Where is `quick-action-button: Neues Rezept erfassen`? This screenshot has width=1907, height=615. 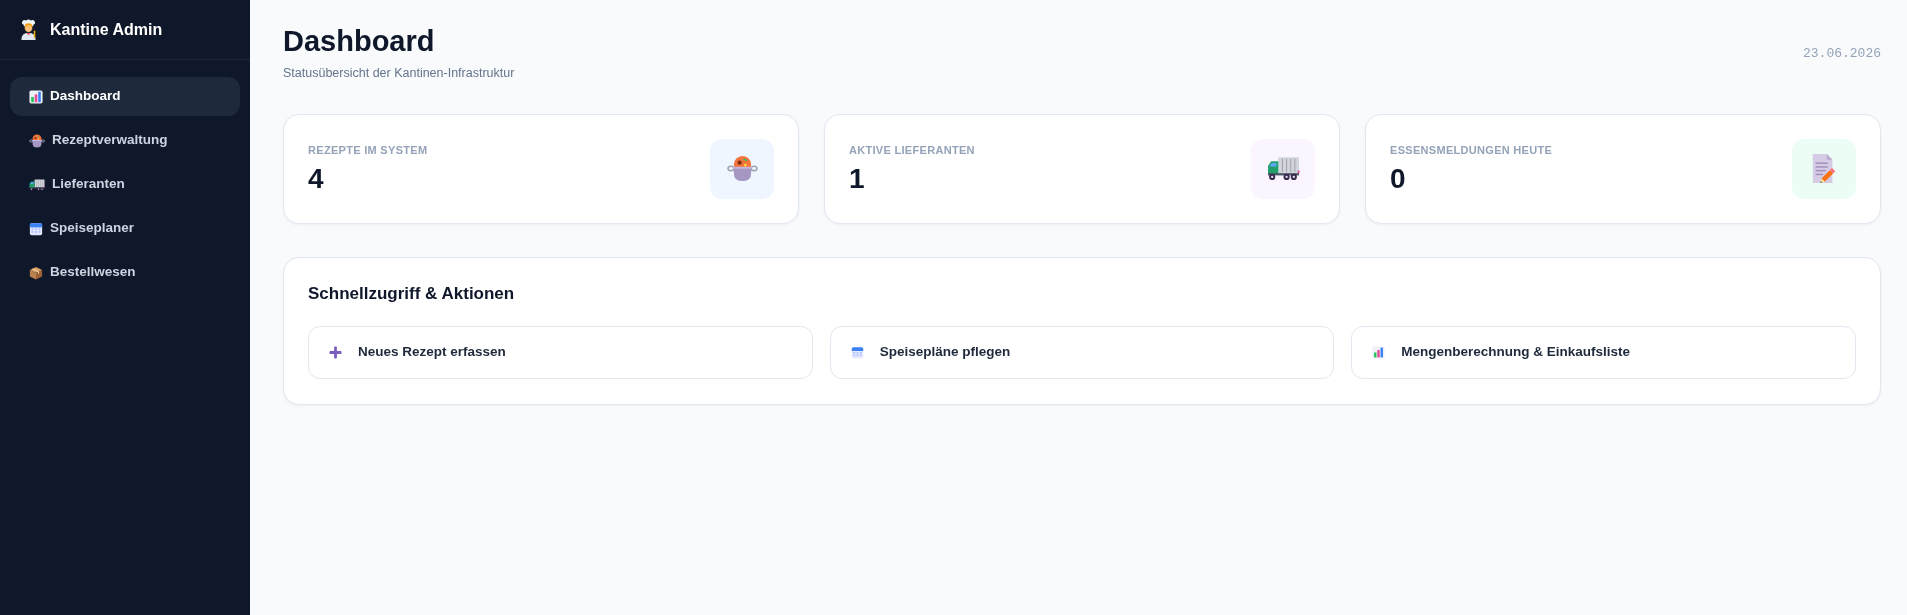 quick-action-button: Neues Rezept erfassen is located at coordinates (560, 352).